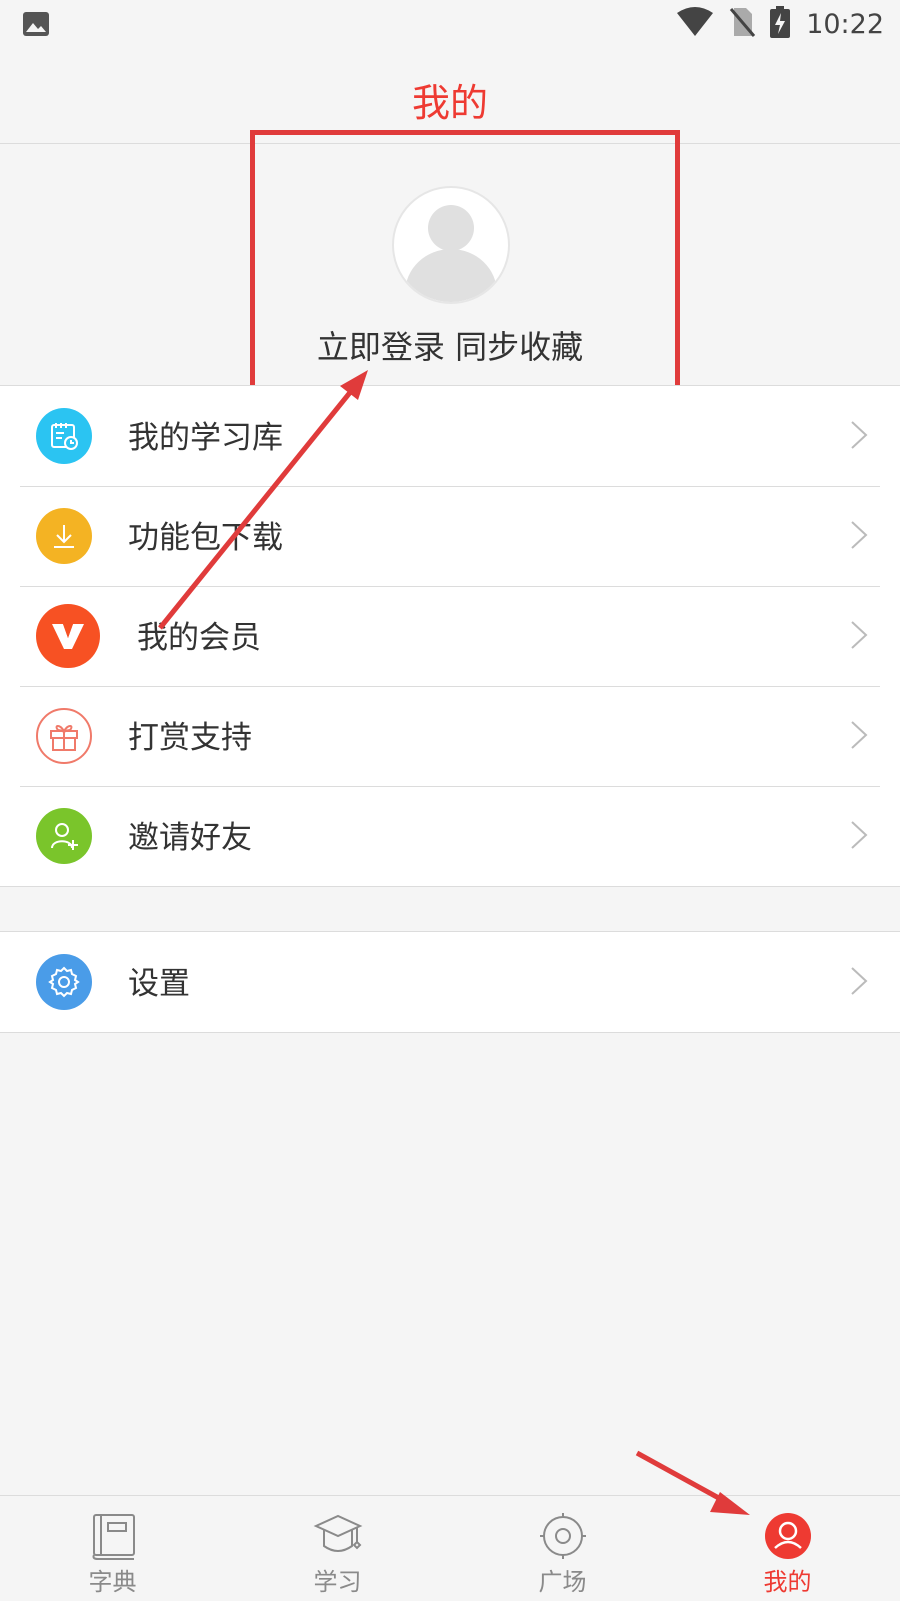 The width and height of the screenshot is (900, 1601). I want to click on gift-icon, so click(64, 736).